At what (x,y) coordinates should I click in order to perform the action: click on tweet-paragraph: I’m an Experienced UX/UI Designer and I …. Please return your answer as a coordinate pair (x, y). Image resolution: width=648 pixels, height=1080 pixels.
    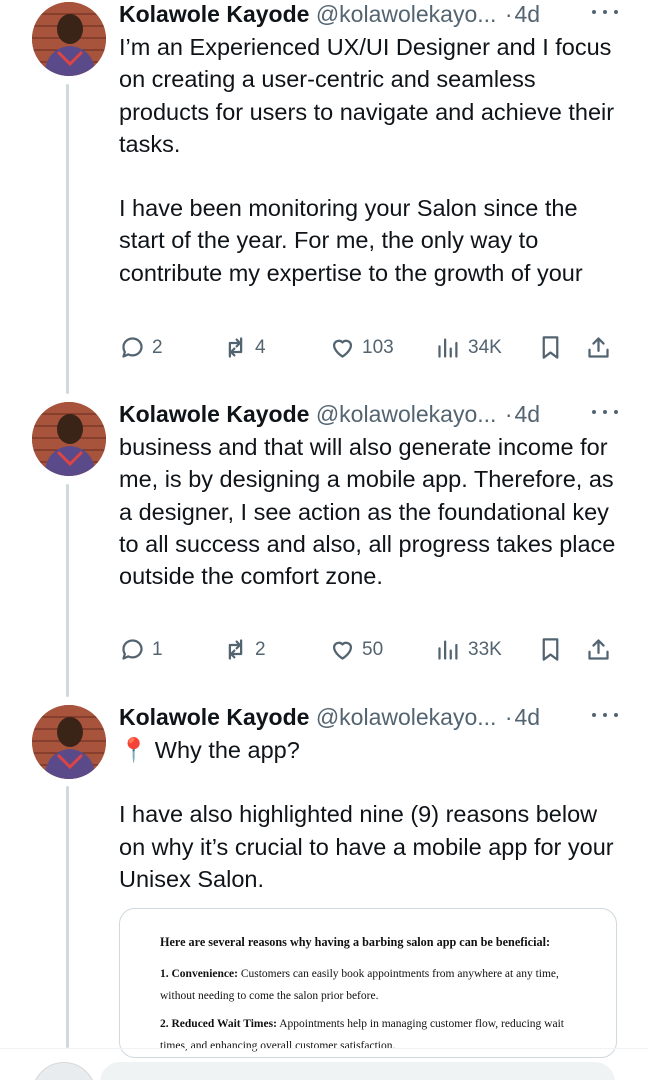
    Looking at the image, I should click on (367, 95).